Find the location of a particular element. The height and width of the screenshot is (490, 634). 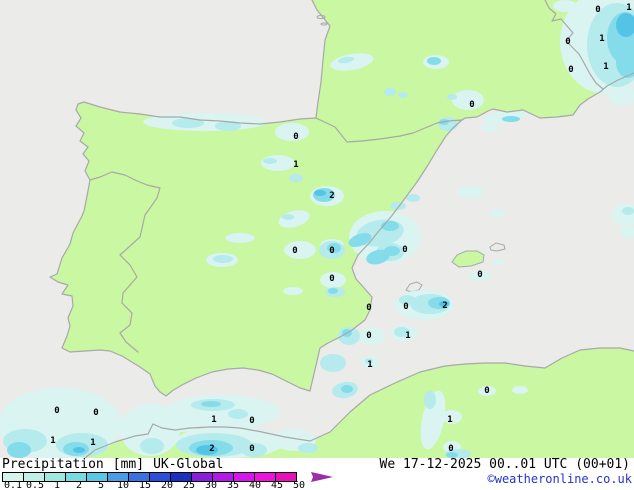

legend-tick-labels: 0.1 0.5 1 2 5 10 15 20 25 30 35 40 45 50 is located at coordinates (182, 485).